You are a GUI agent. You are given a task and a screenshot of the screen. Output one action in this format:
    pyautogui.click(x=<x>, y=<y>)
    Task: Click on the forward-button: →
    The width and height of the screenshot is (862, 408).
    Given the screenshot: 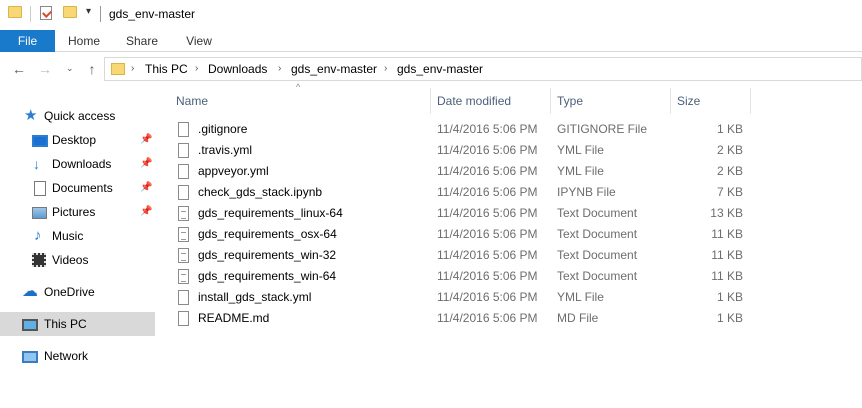 What is the action you would take?
    pyautogui.click(x=45, y=69)
    